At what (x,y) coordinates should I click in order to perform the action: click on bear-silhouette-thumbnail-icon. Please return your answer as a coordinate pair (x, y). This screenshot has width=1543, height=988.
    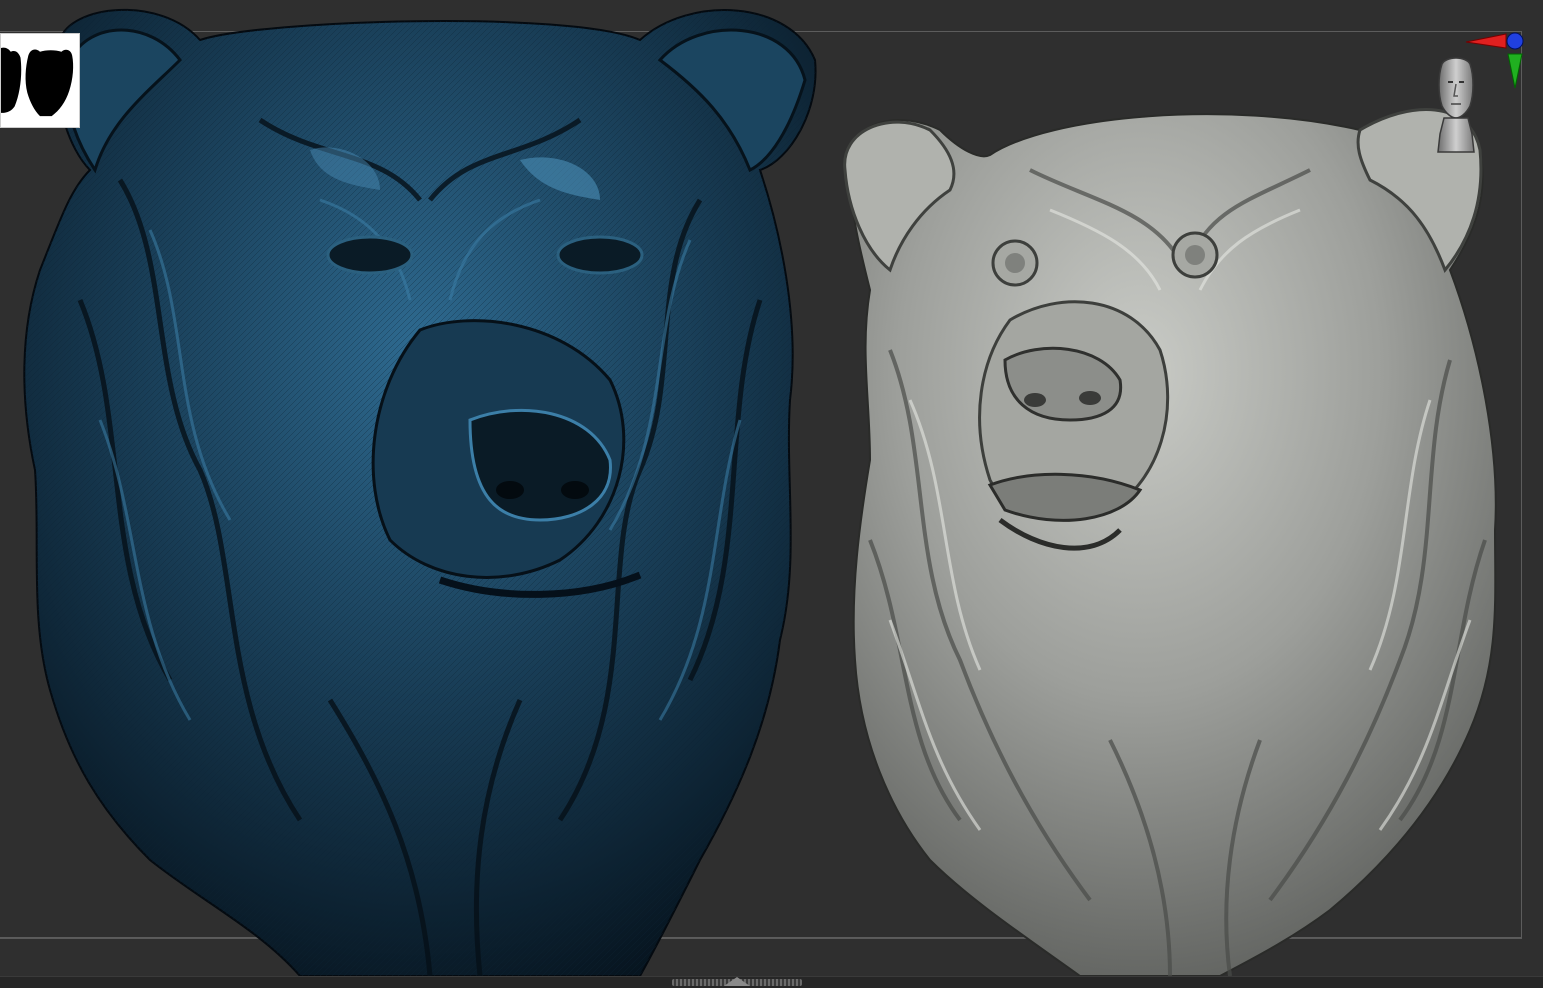
    Looking at the image, I should click on (40, 80).